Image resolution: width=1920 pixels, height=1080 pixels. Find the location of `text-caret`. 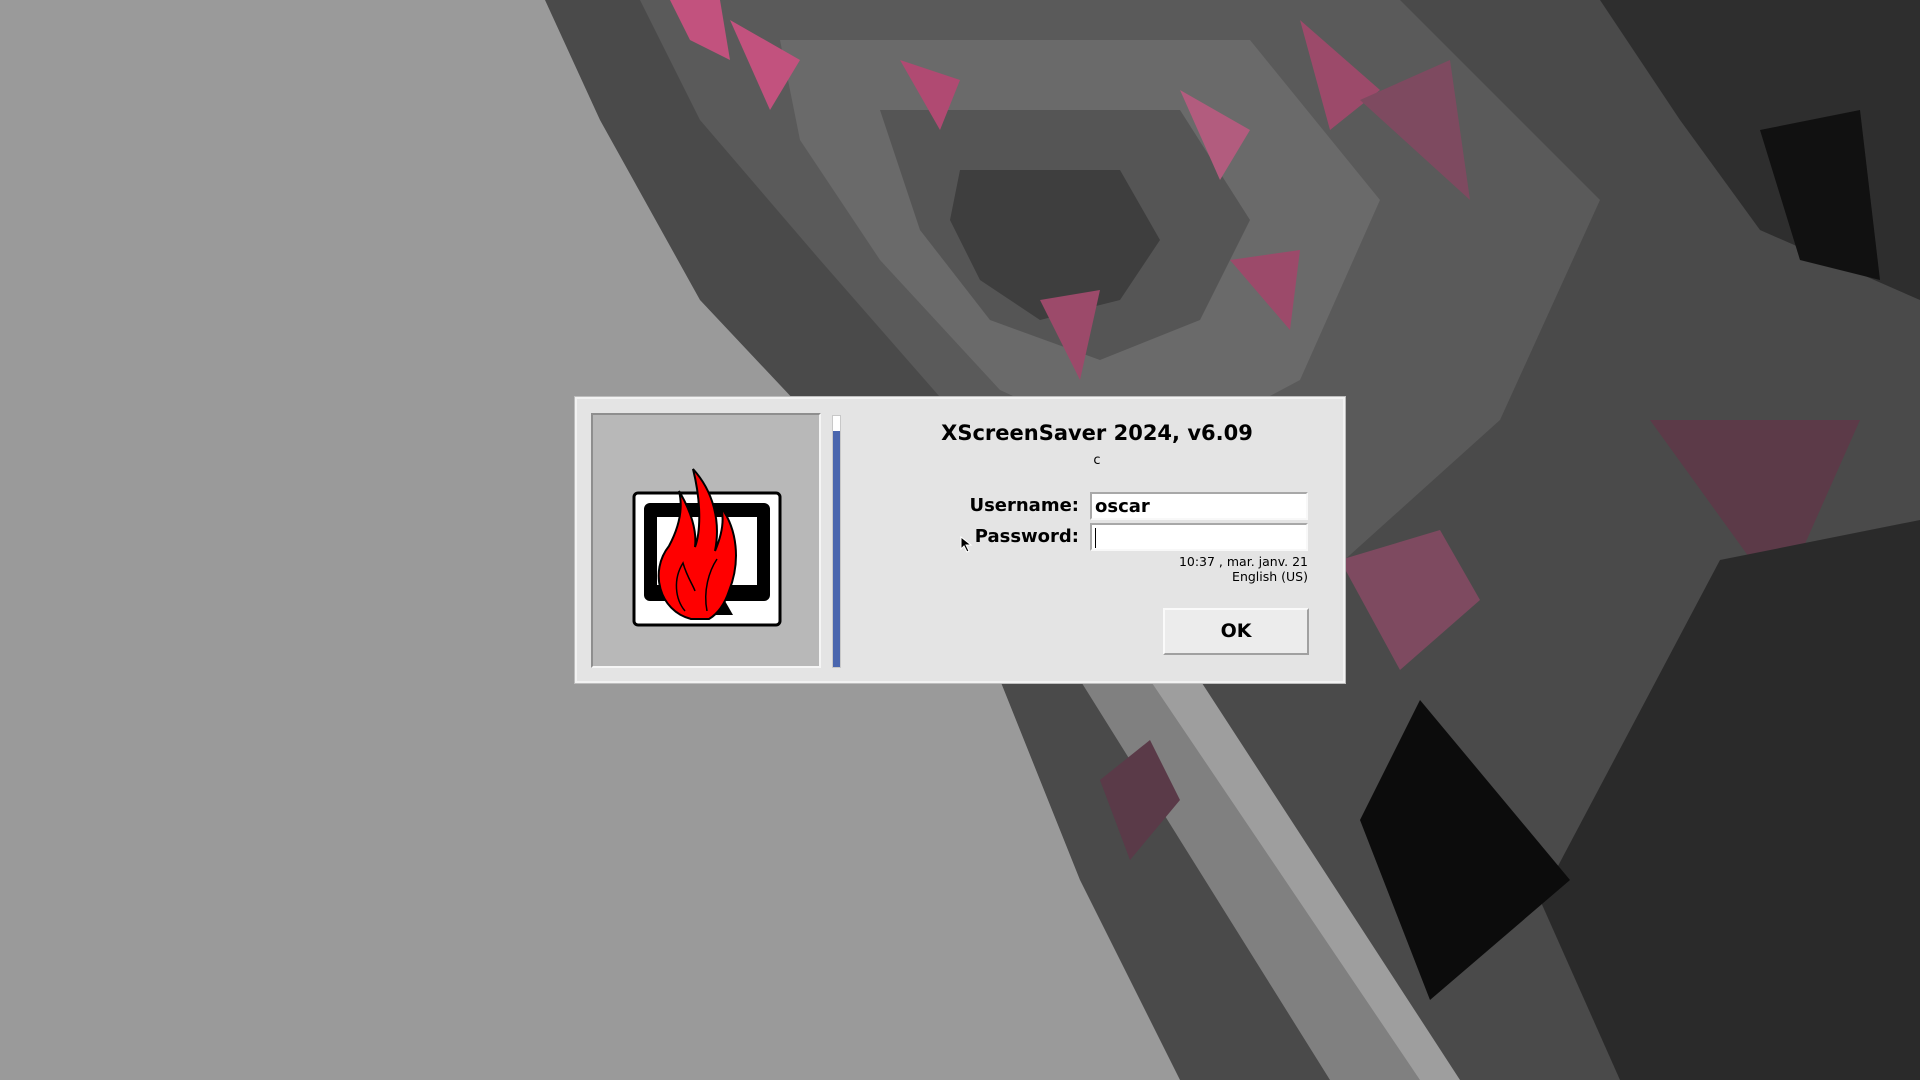

text-caret is located at coordinates (1095, 538).